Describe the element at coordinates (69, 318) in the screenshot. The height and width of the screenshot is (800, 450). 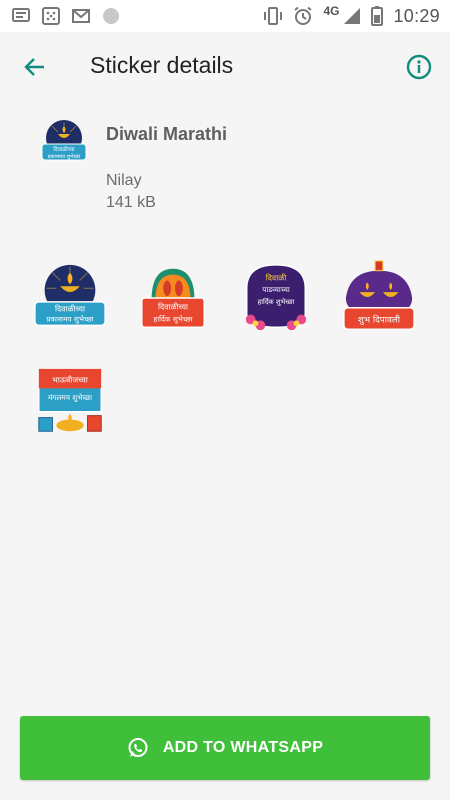
I see `sticker-1-line-2: प्रकाशमय शुभेच्छा` at that location.